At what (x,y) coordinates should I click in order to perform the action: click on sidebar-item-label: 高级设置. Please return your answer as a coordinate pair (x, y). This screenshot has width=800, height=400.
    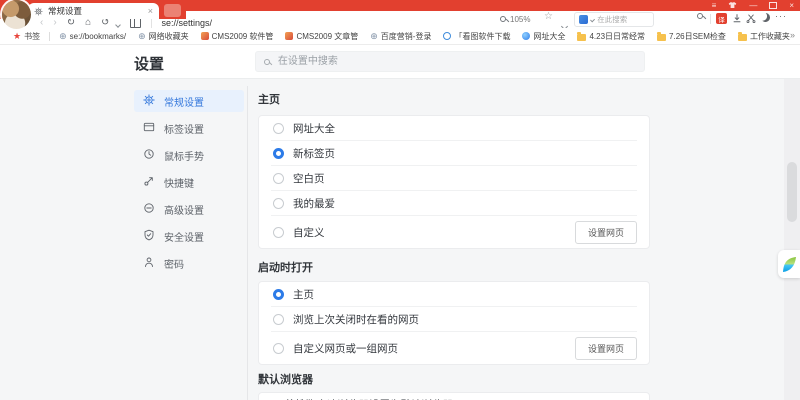
    Looking at the image, I should click on (184, 211).